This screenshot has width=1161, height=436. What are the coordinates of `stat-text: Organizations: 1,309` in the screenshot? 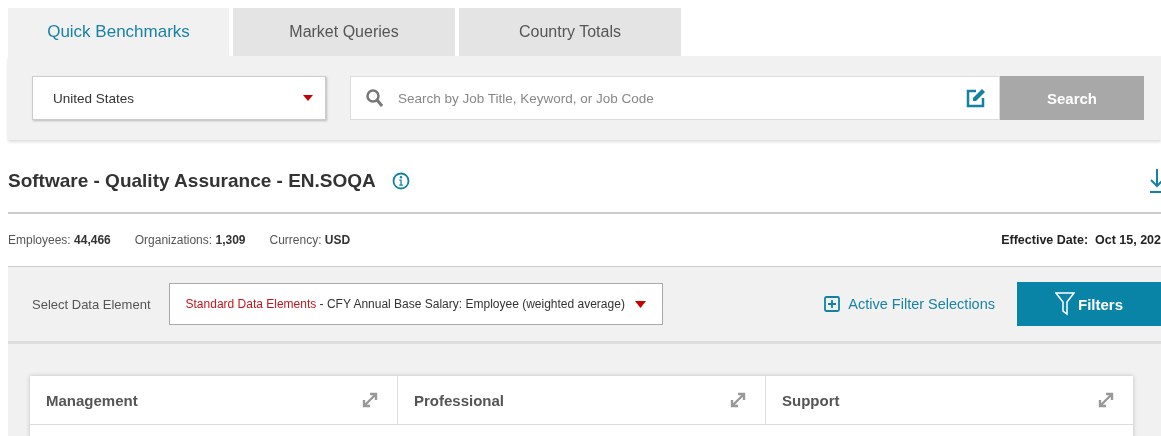 It's located at (190, 240).